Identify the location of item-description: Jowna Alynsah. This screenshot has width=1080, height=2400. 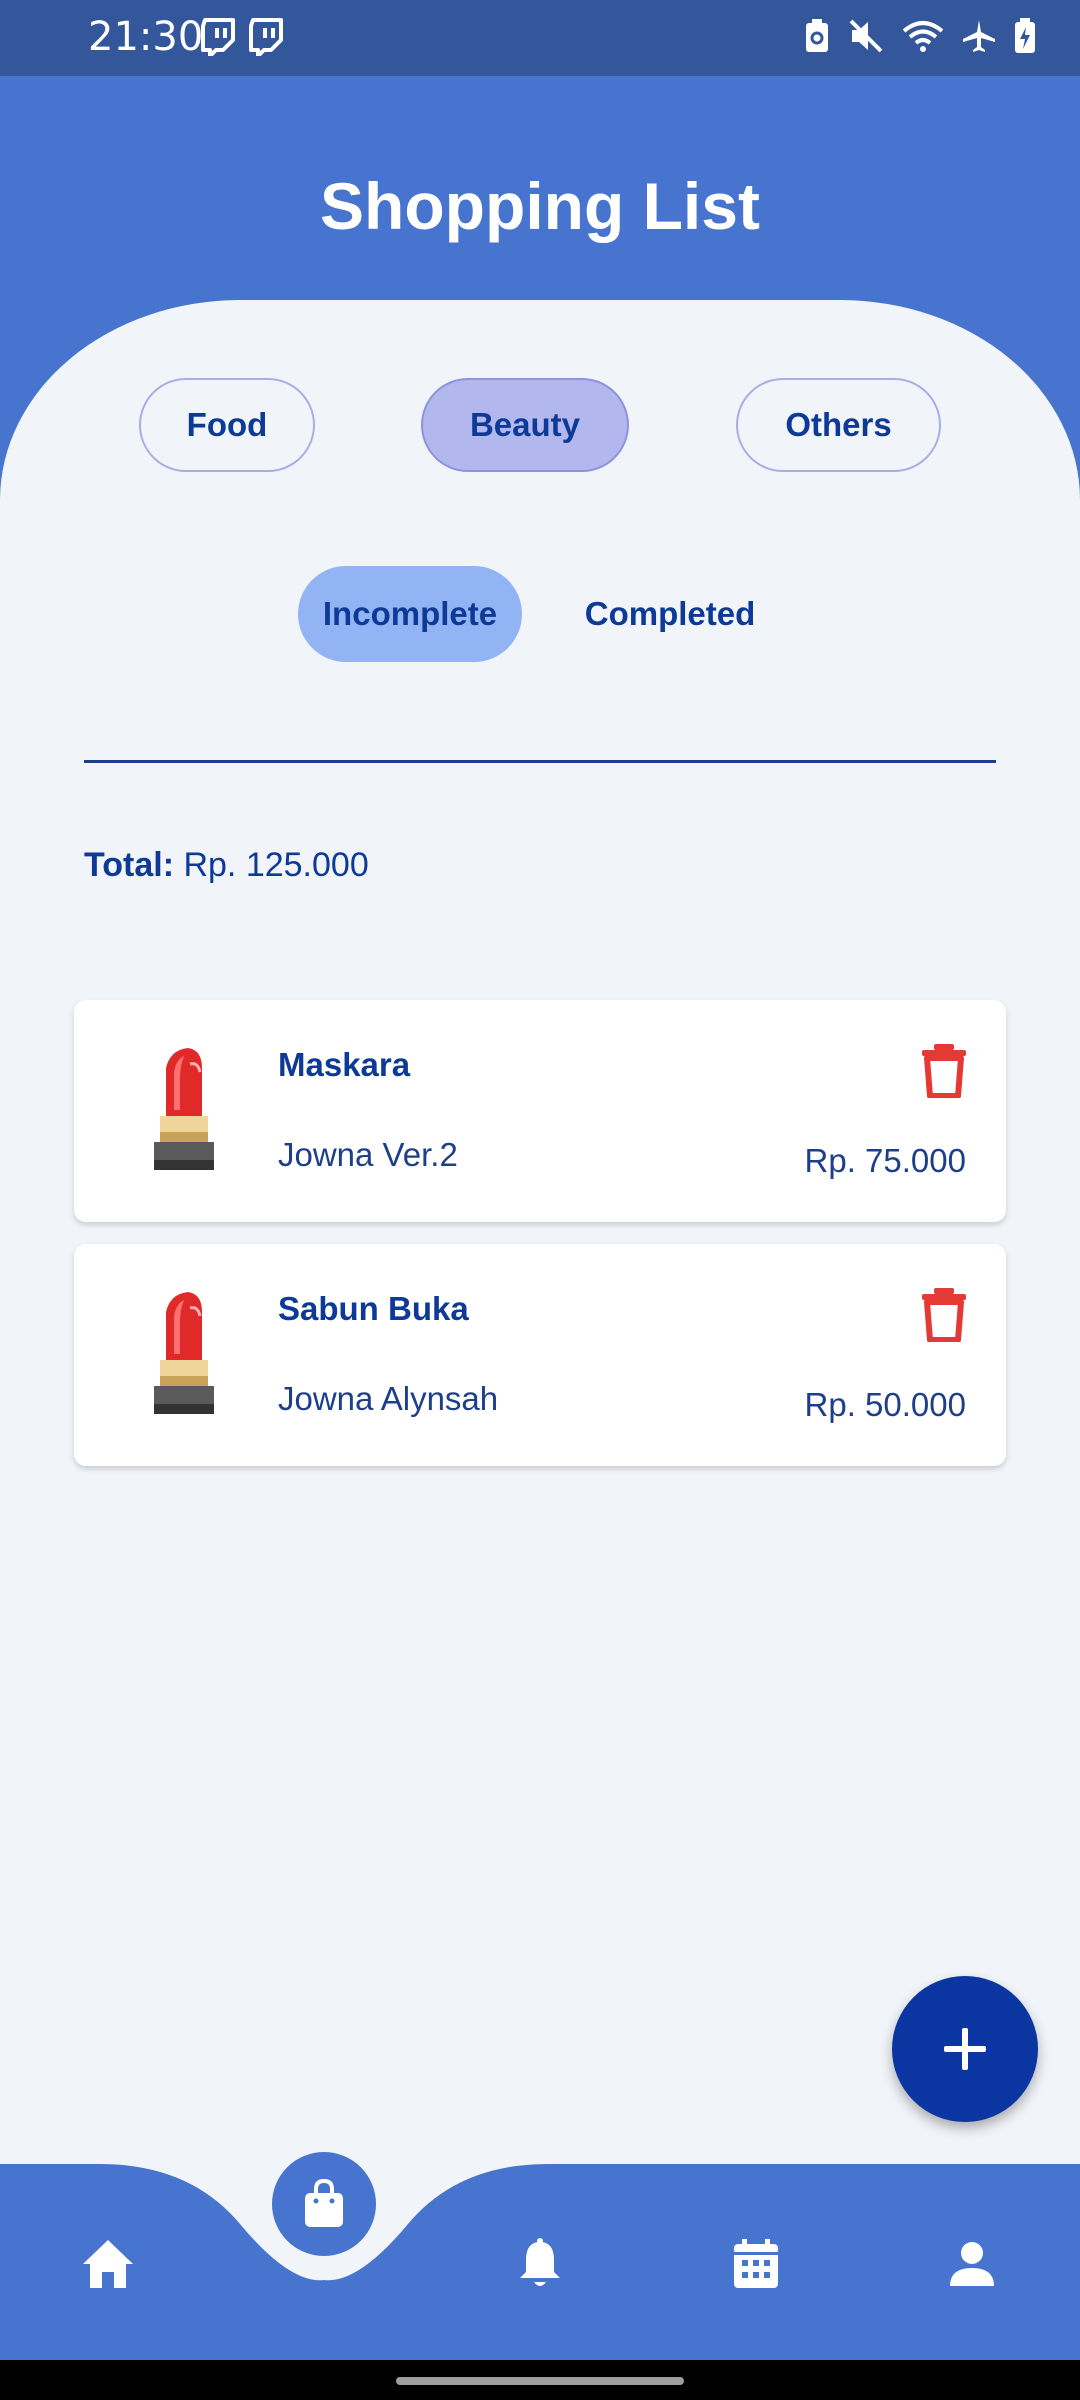
(388, 1398).